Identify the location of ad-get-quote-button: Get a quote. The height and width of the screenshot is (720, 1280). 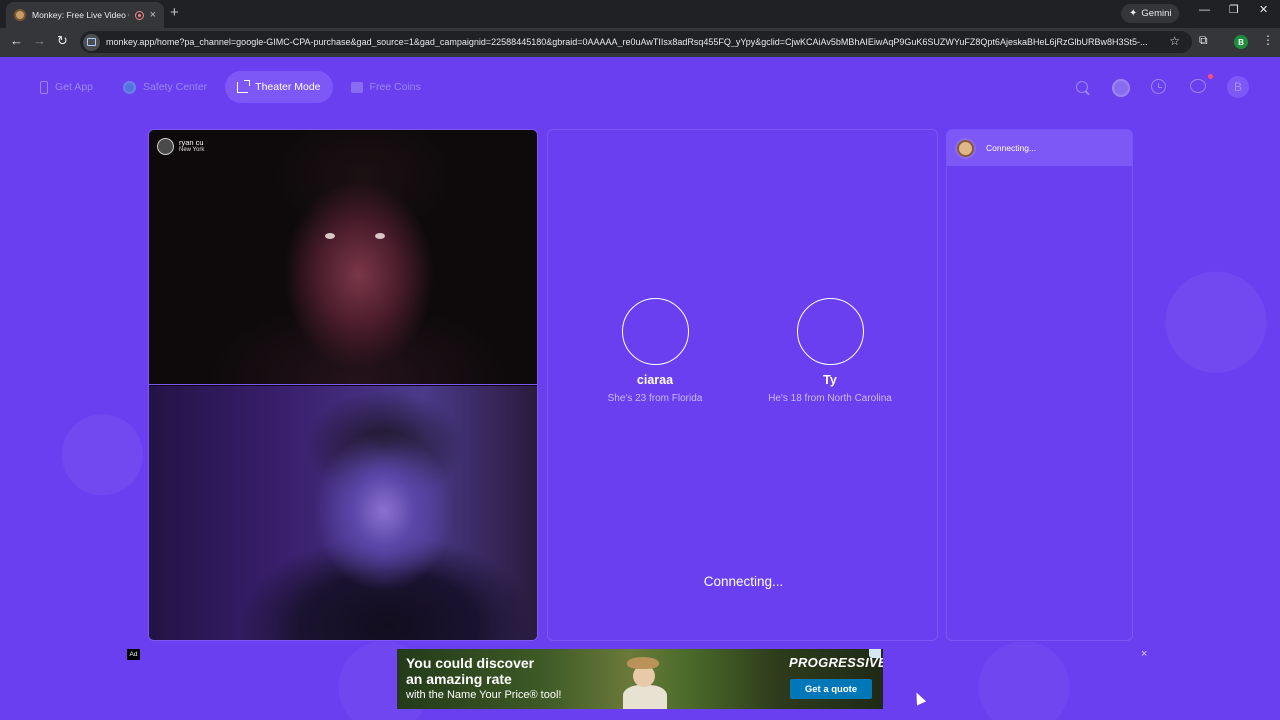
(831, 689).